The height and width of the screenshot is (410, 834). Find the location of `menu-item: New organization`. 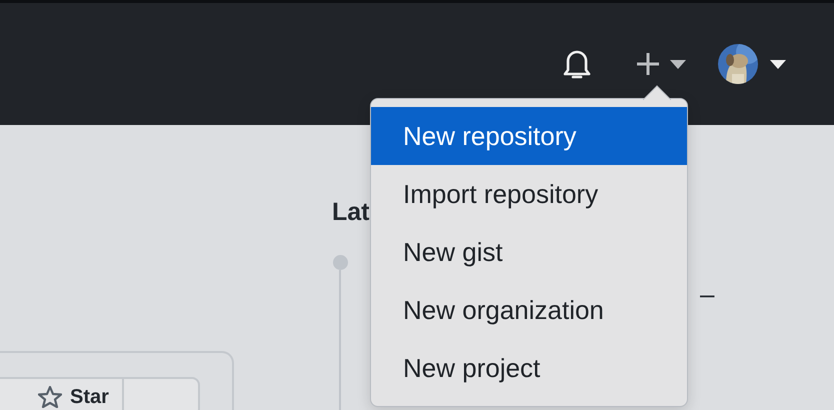

menu-item: New organization is located at coordinates (529, 310).